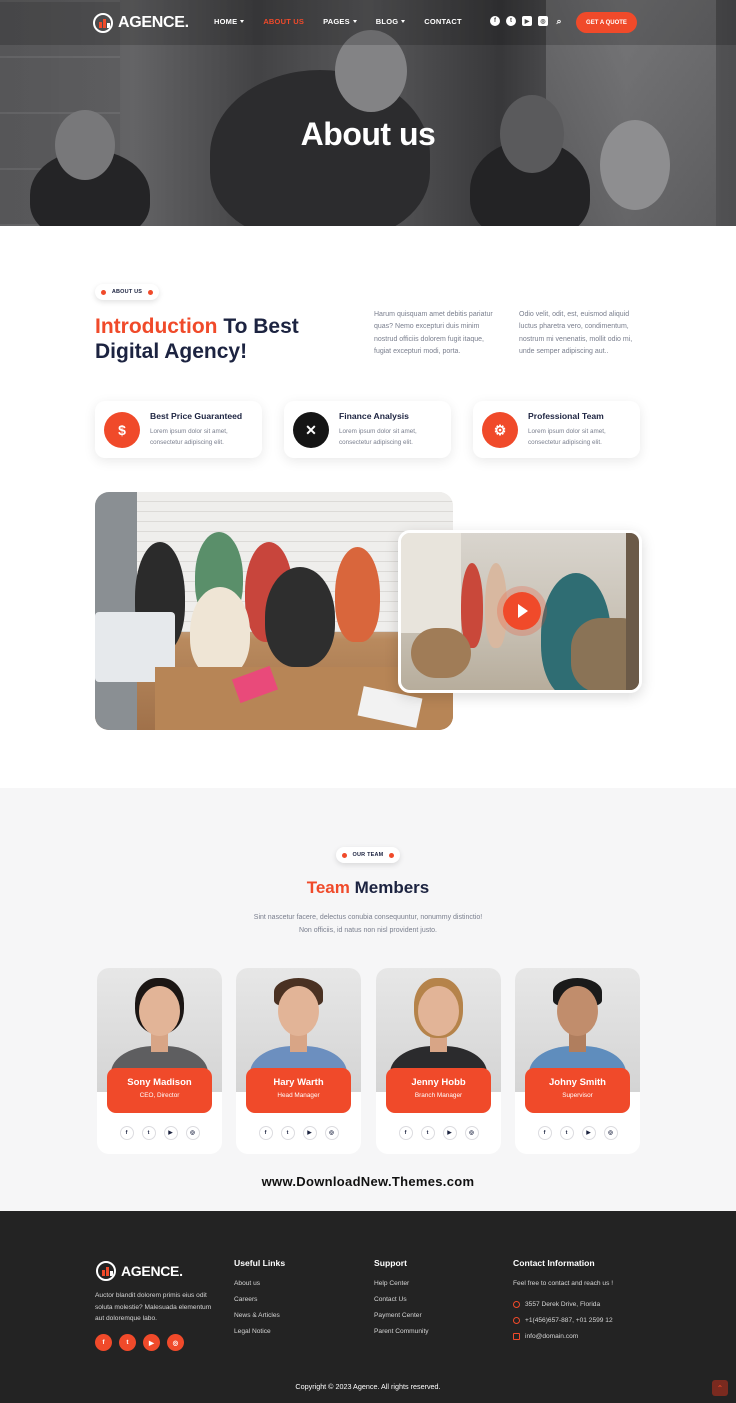 This screenshot has width=736, height=1403. I want to click on nav-about-us: ABOUT US, so click(283, 21).